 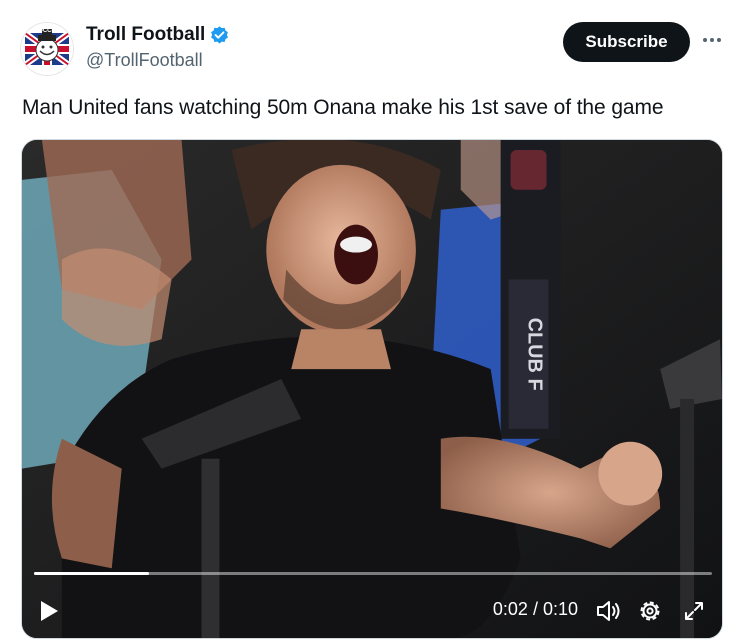 I want to click on settings-icon, so click(x=650, y=611).